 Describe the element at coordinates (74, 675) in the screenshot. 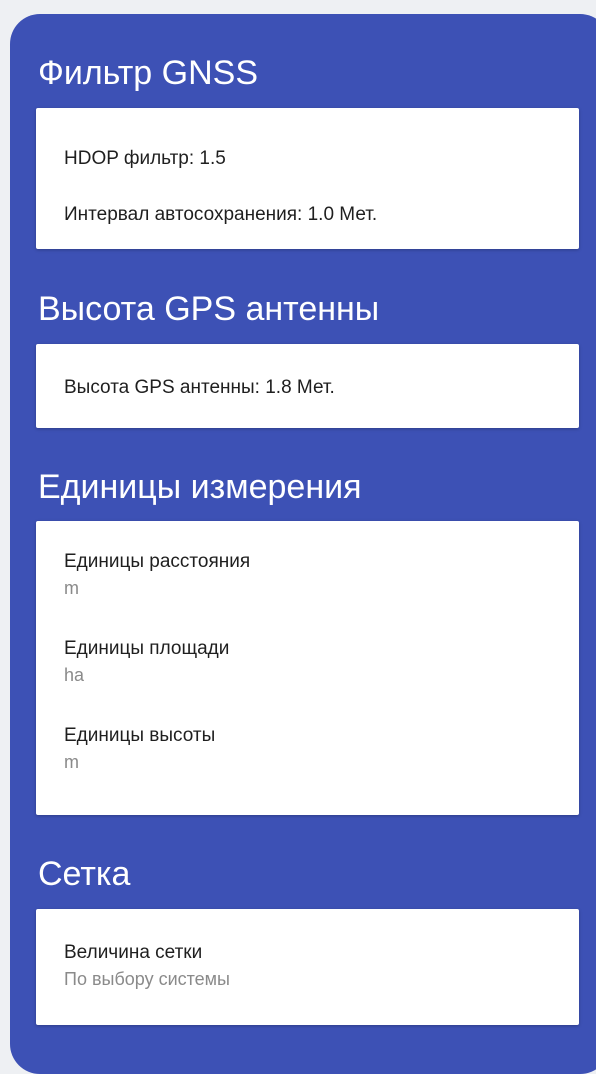

I see `area-units-value: ha` at that location.